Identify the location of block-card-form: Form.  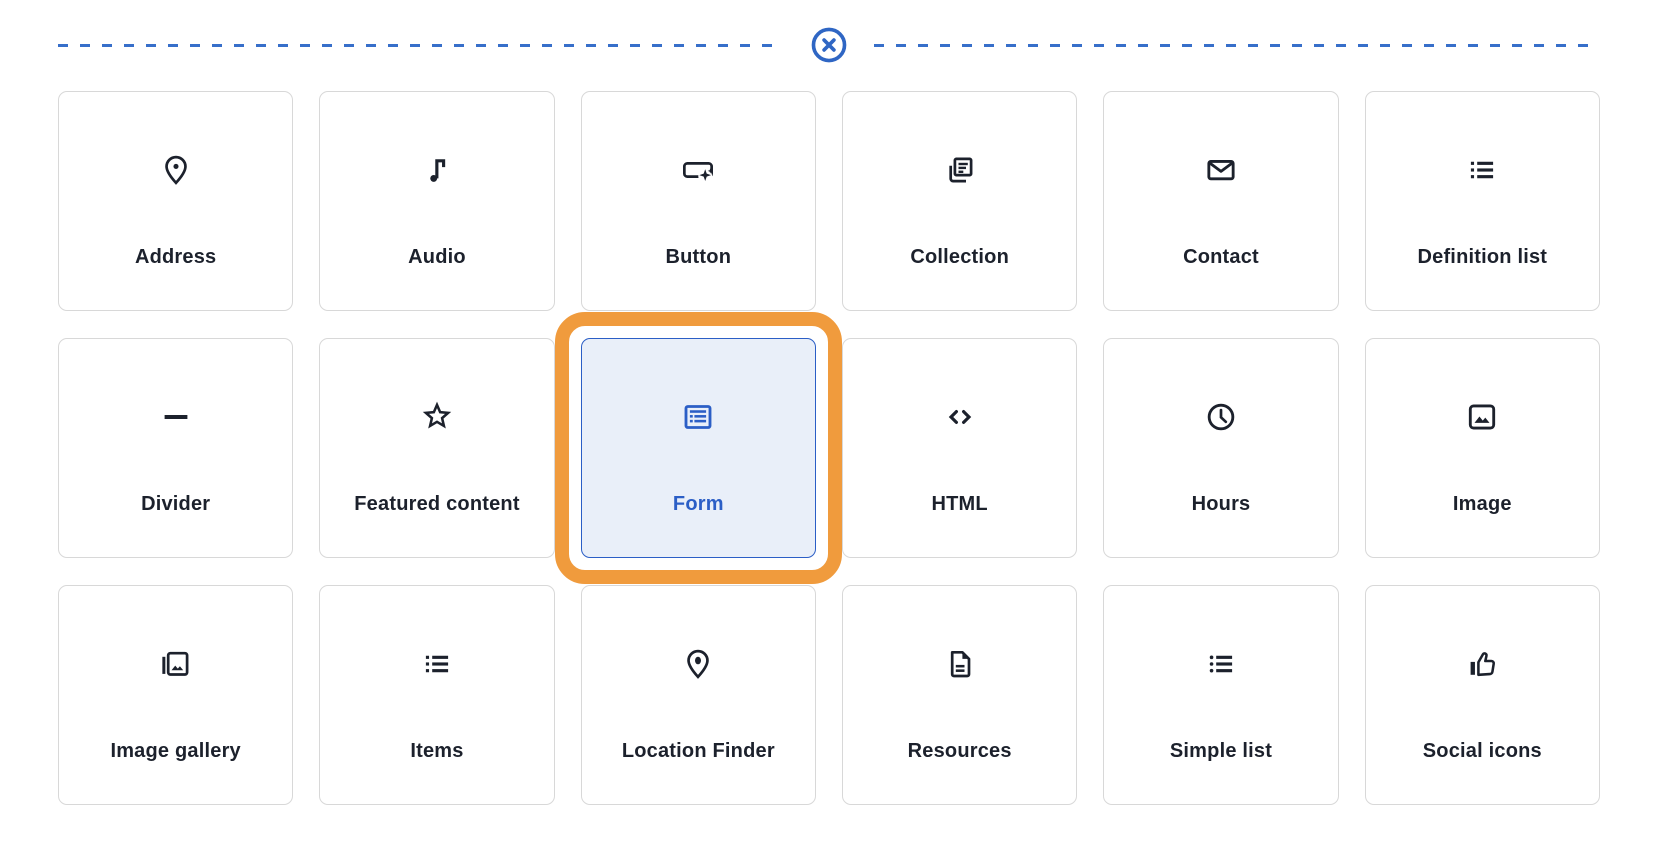
(698, 448).